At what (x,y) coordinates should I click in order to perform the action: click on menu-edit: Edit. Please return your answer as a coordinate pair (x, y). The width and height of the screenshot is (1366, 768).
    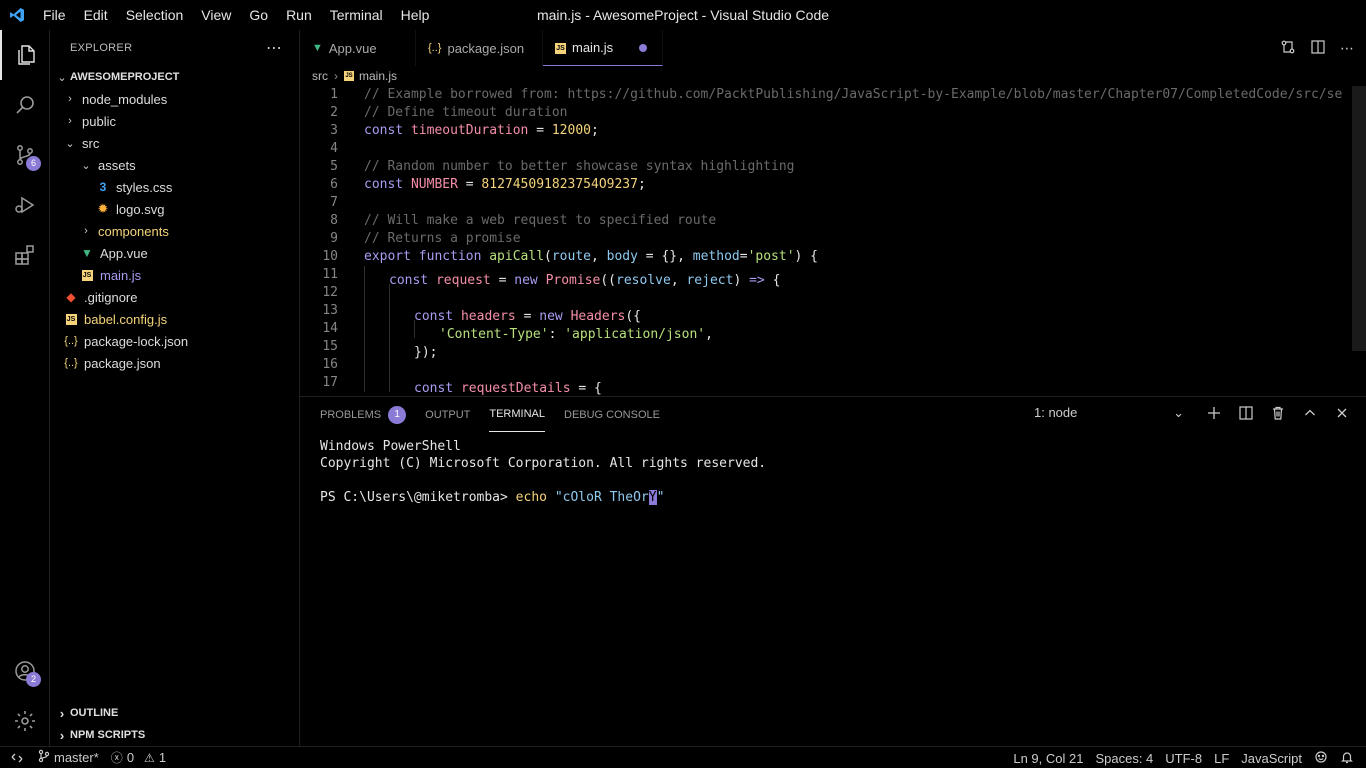
    Looking at the image, I should click on (96, 15).